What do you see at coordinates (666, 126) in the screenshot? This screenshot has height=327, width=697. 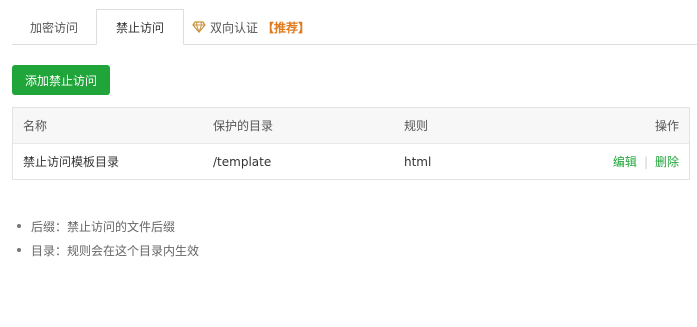 I see `header-actions: 操作` at bounding box center [666, 126].